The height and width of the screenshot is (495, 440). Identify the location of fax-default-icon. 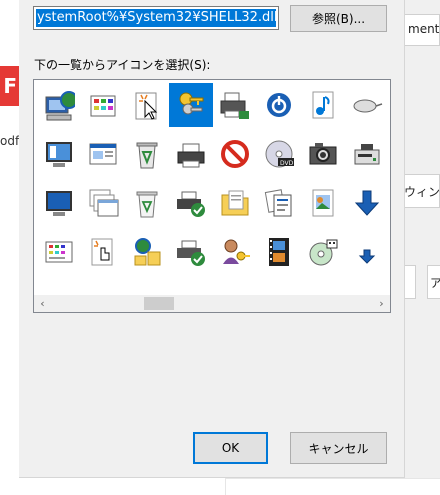
(191, 252).